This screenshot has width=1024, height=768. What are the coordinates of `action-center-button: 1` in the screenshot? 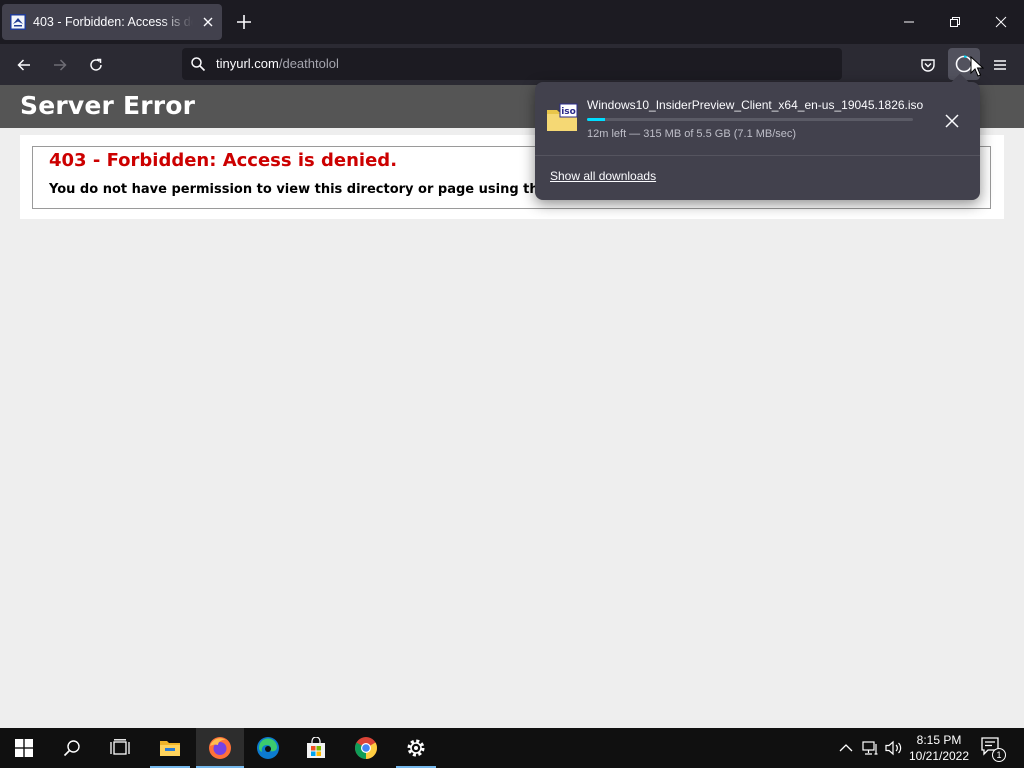 It's located at (993, 749).